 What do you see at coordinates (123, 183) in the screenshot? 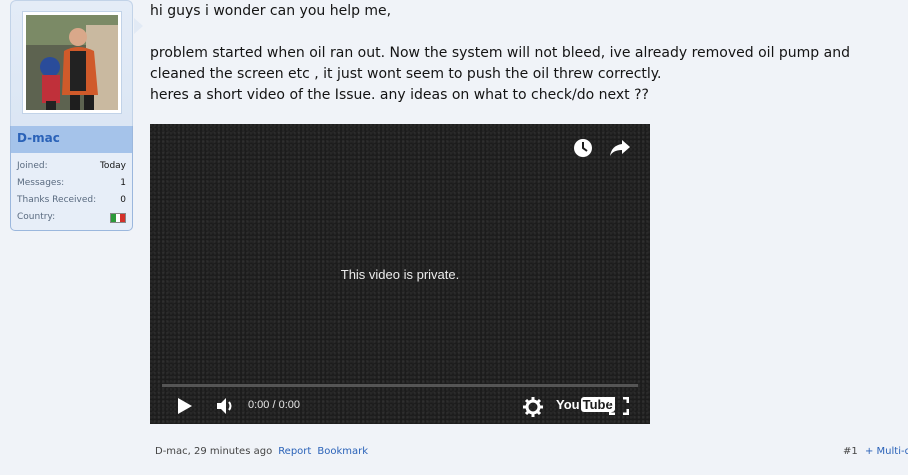
I see `stat-value: 1` at bounding box center [123, 183].